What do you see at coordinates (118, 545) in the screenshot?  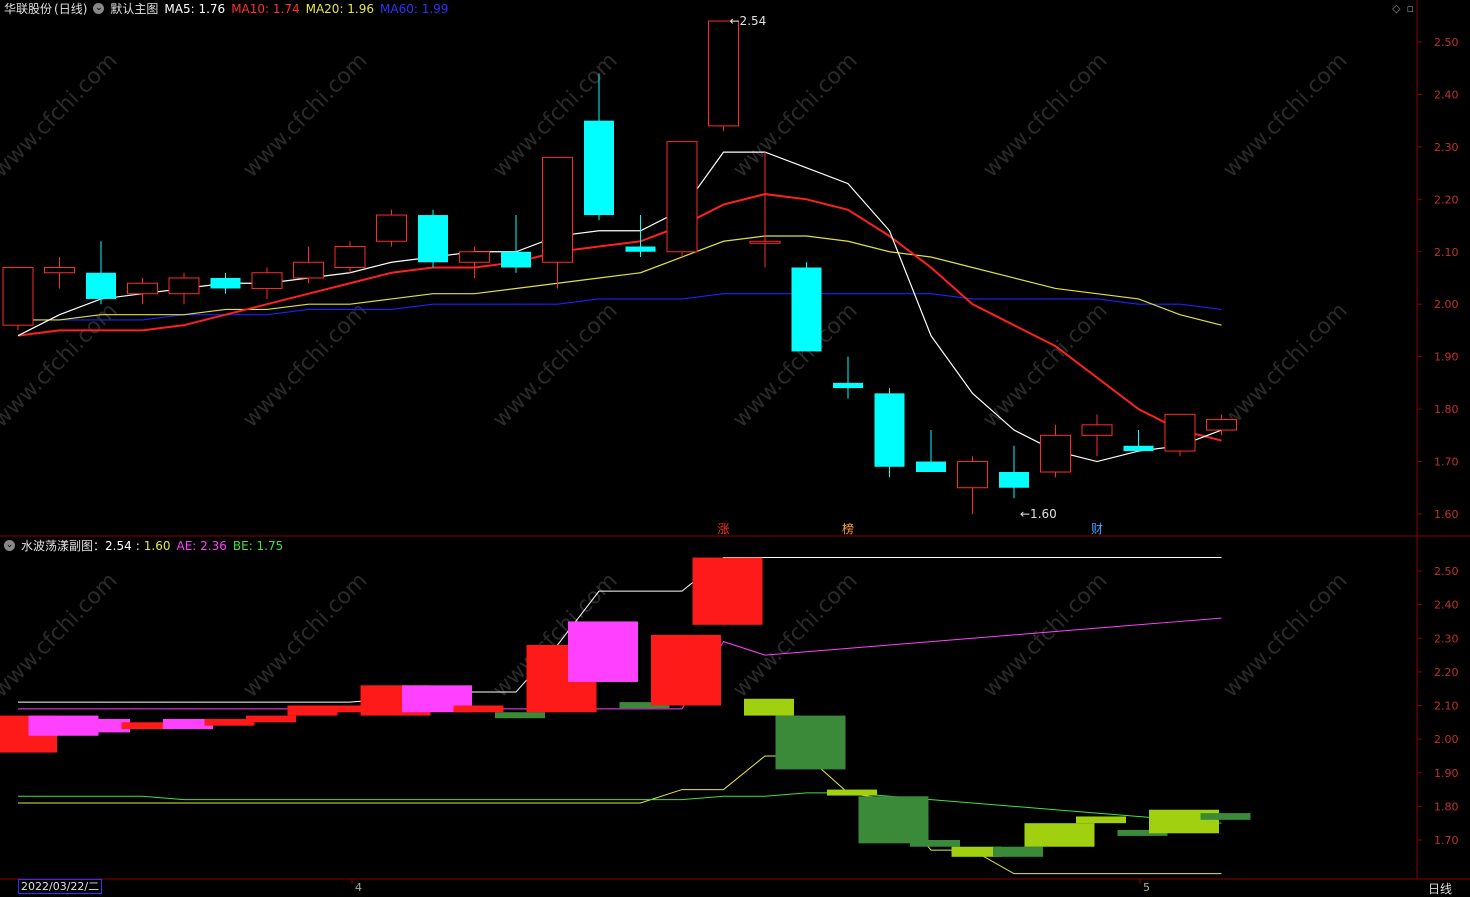 I see `sub-value-1: 2.54` at bounding box center [118, 545].